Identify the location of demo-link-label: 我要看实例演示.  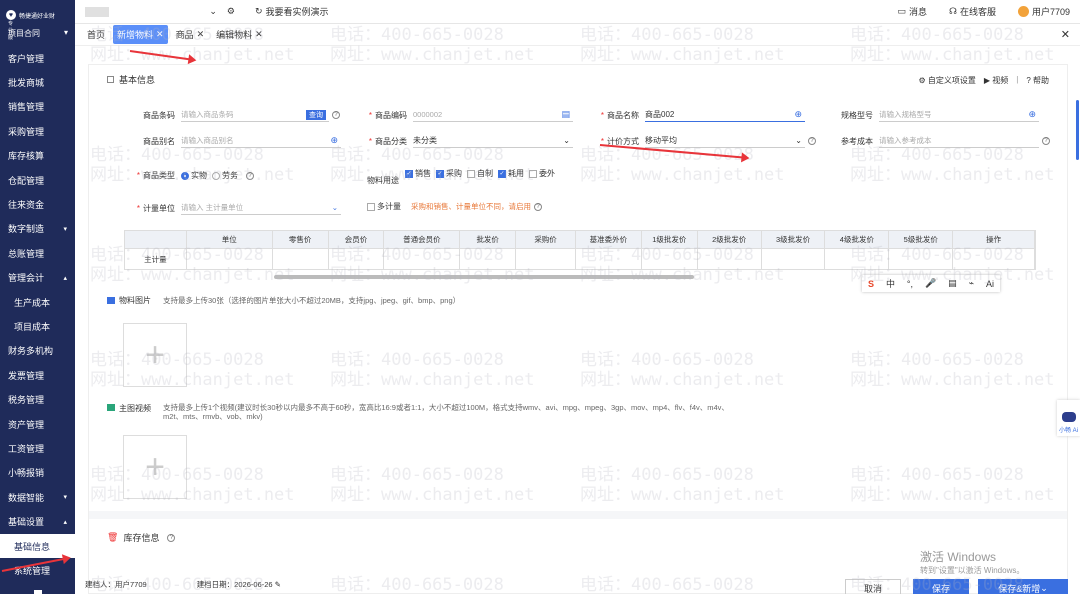
(297, 12).